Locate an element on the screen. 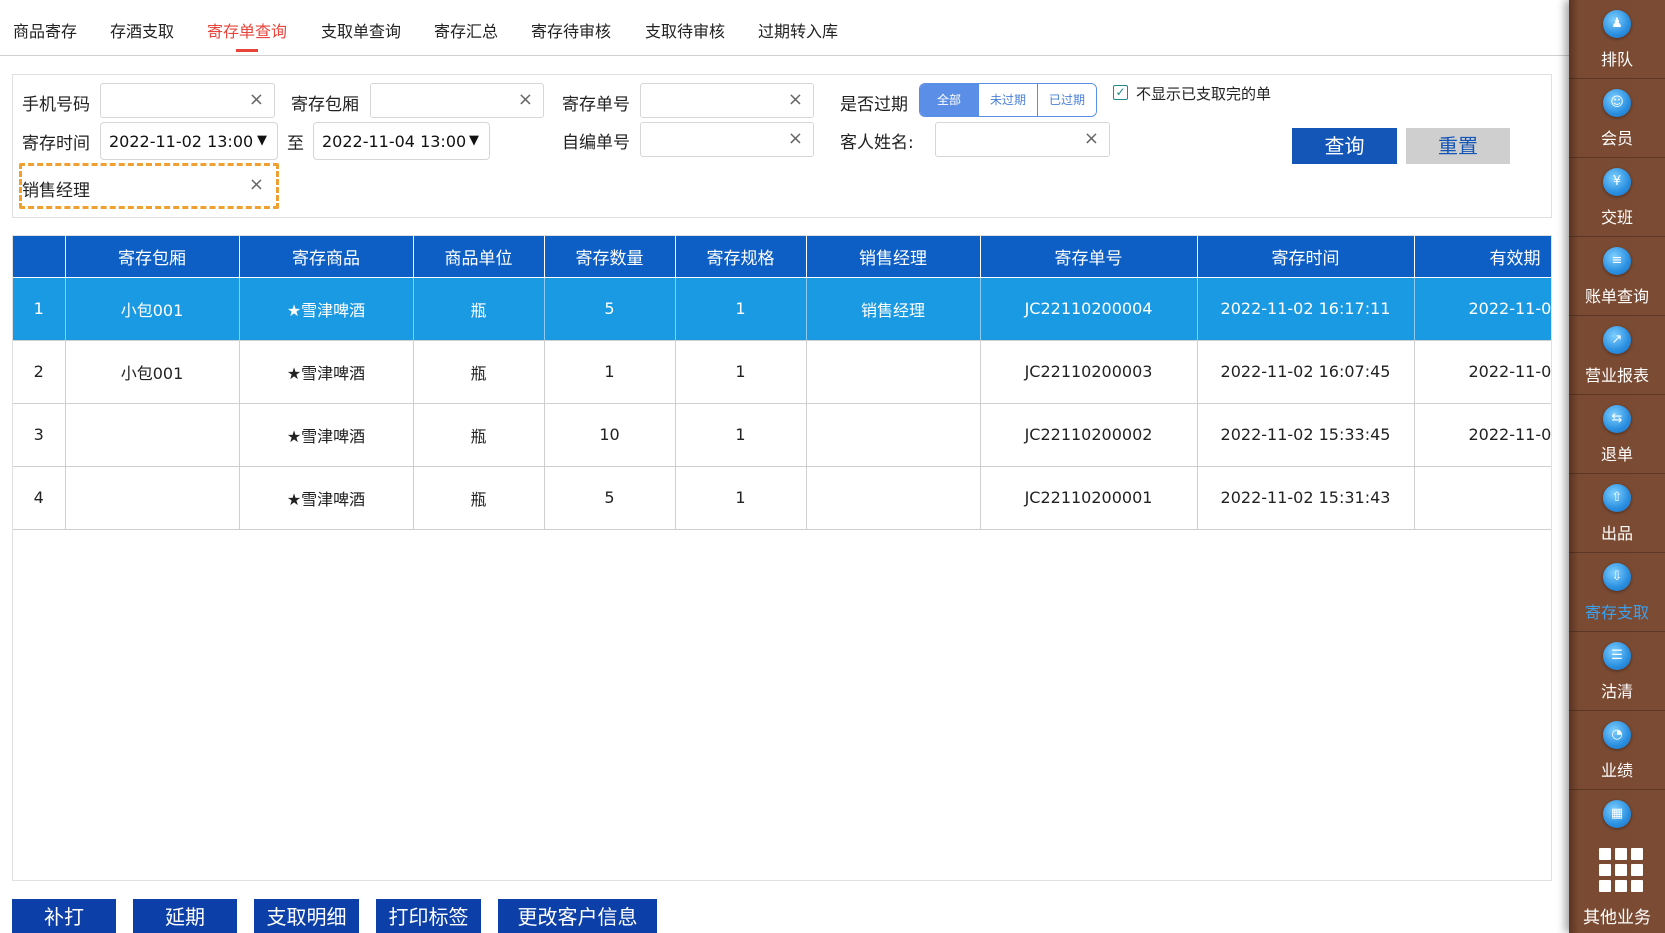 The width and height of the screenshot is (1665, 933). sidebar-item-label: 营业报表 is located at coordinates (1616, 375).